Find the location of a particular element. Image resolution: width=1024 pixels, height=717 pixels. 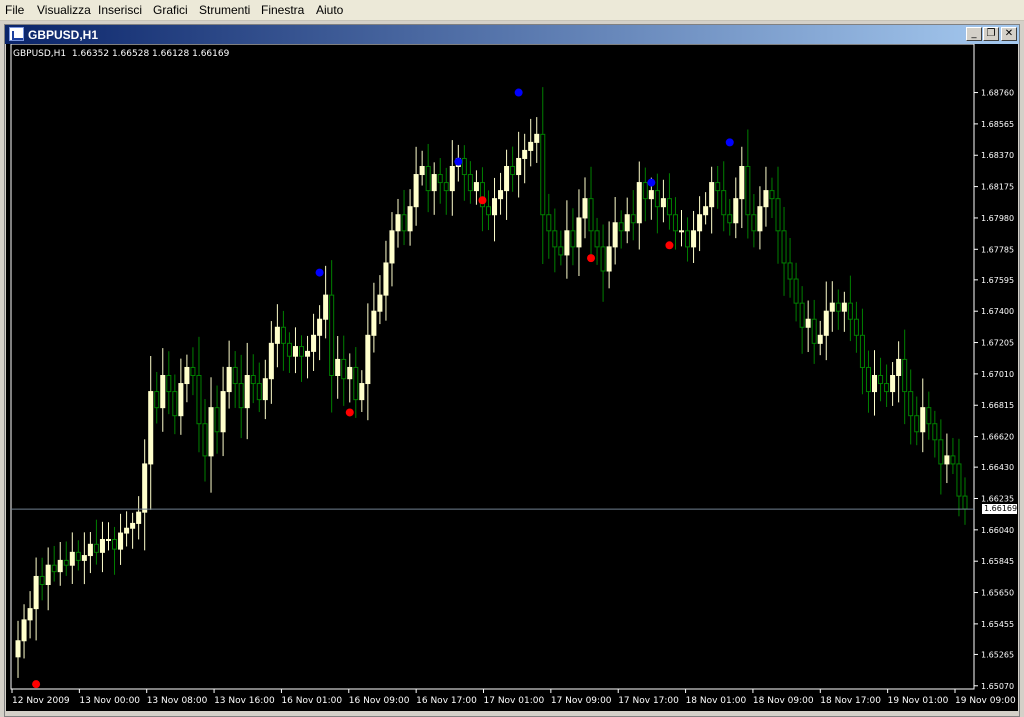

y-tick-label: 1.66040 is located at coordinates (997, 530).